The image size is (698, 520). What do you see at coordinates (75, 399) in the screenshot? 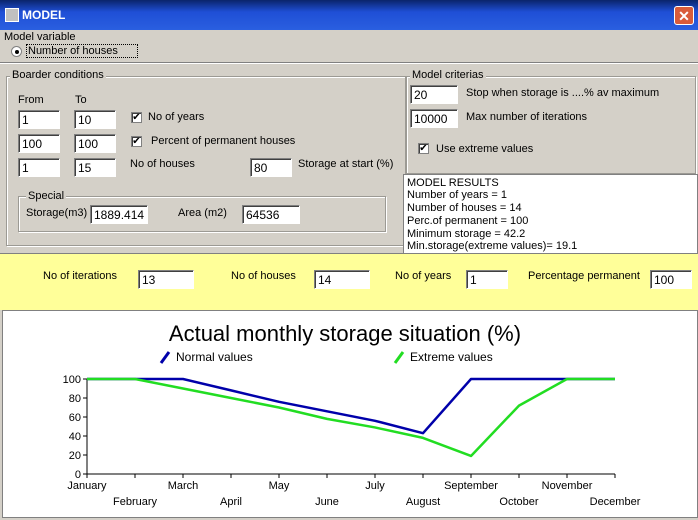
I see `y-tick-label: 80` at bounding box center [75, 399].